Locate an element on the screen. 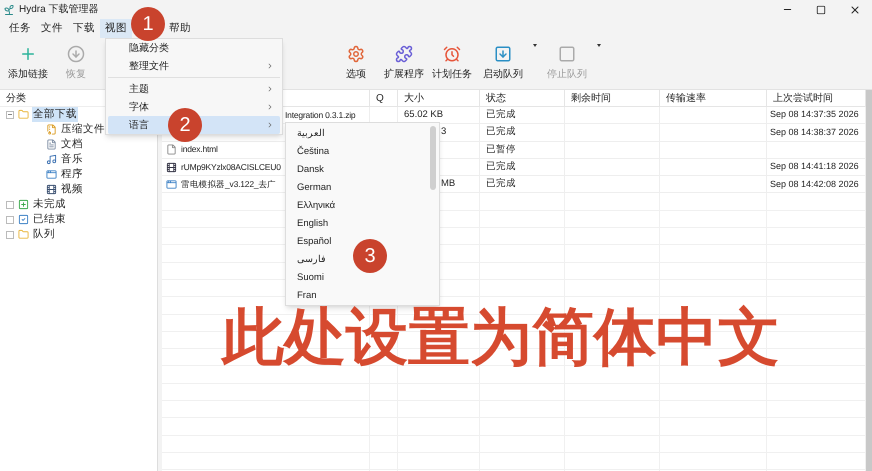 Image resolution: width=872 pixels, height=471 pixels. menu-item: 下载 is located at coordinates (84, 28).